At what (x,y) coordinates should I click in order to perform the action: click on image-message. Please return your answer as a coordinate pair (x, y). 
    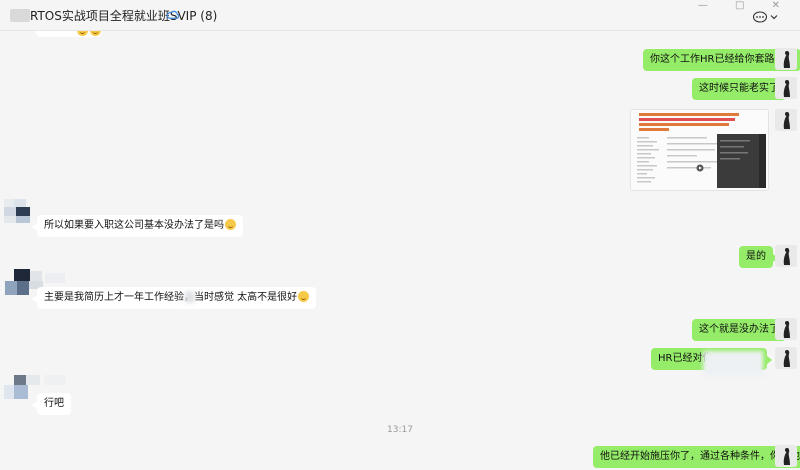
    Looking at the image, I should click on (699, 150).